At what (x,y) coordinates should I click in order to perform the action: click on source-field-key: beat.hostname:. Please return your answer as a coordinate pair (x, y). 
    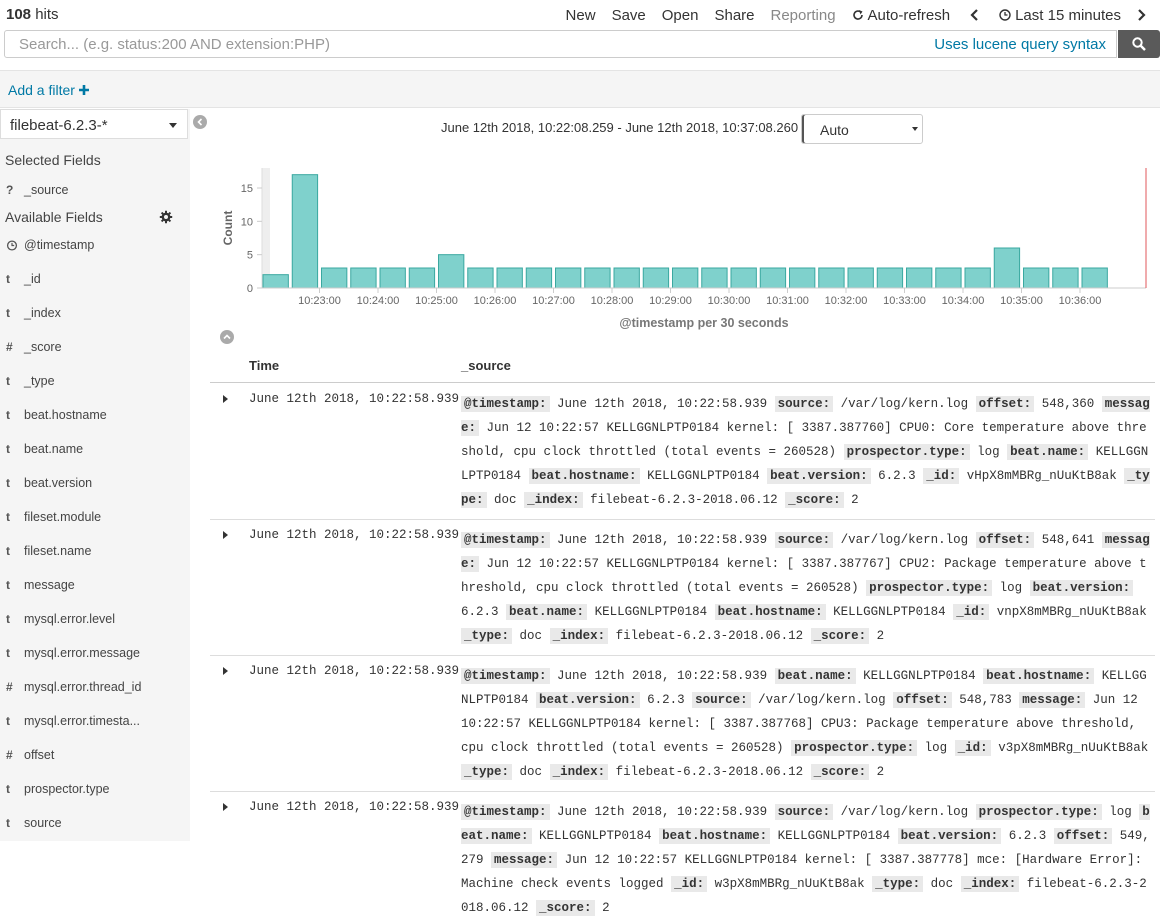
    Looking at the image, I should click on (715, 836).